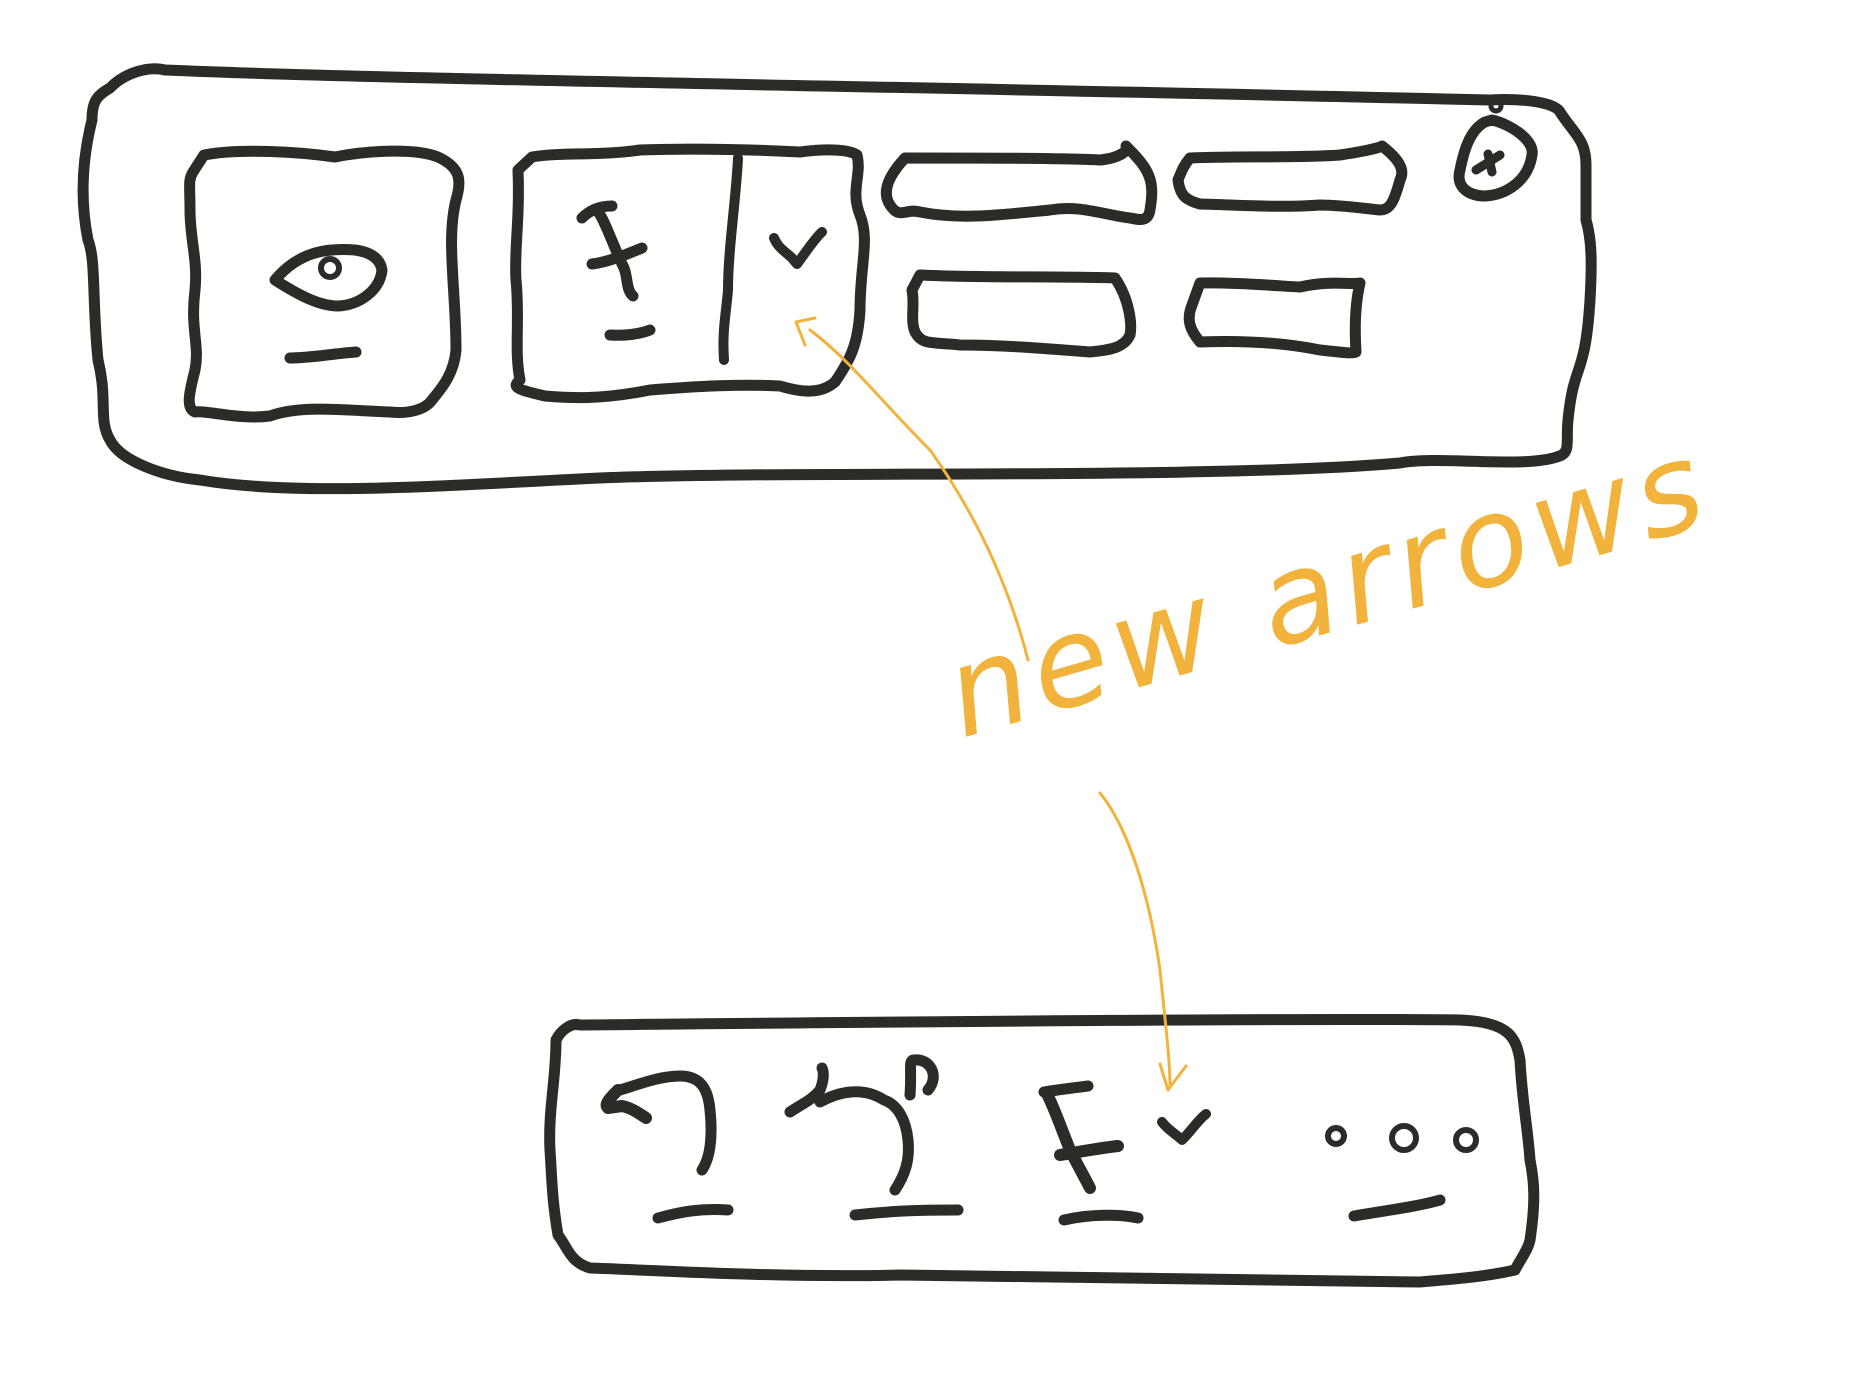 The height and width of the screenshot is (1392, 1857). What do you see at coordinates (861, 1125) in the screenshot?
I see `redo-icon` at bounding box center [861, 1125].